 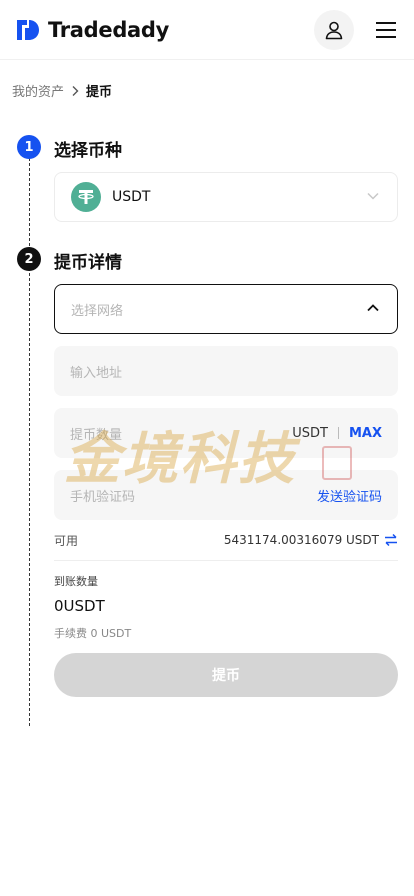 I want to click on step-1-title: 选择币种, so click(x=88, y=151).